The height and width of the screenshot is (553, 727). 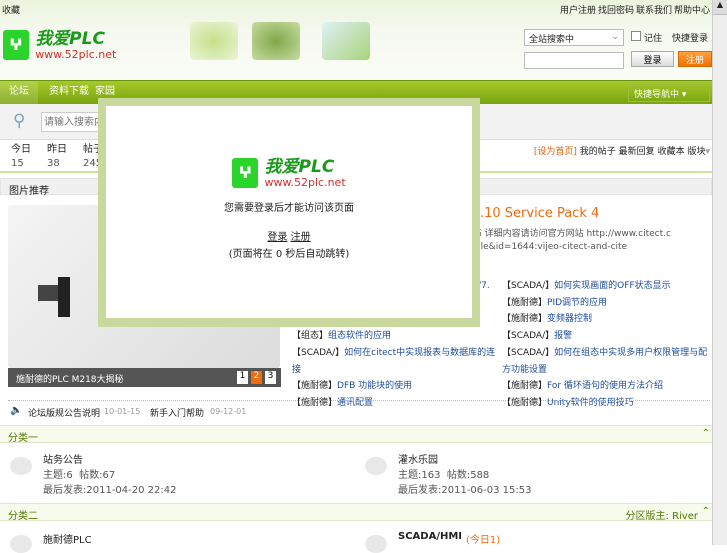 What do you see at coordinates (606, 403) in the screenshot?
I see `article-item: 【施耐德】Unity软件的使用技巧` at bounding box center [606, 403].